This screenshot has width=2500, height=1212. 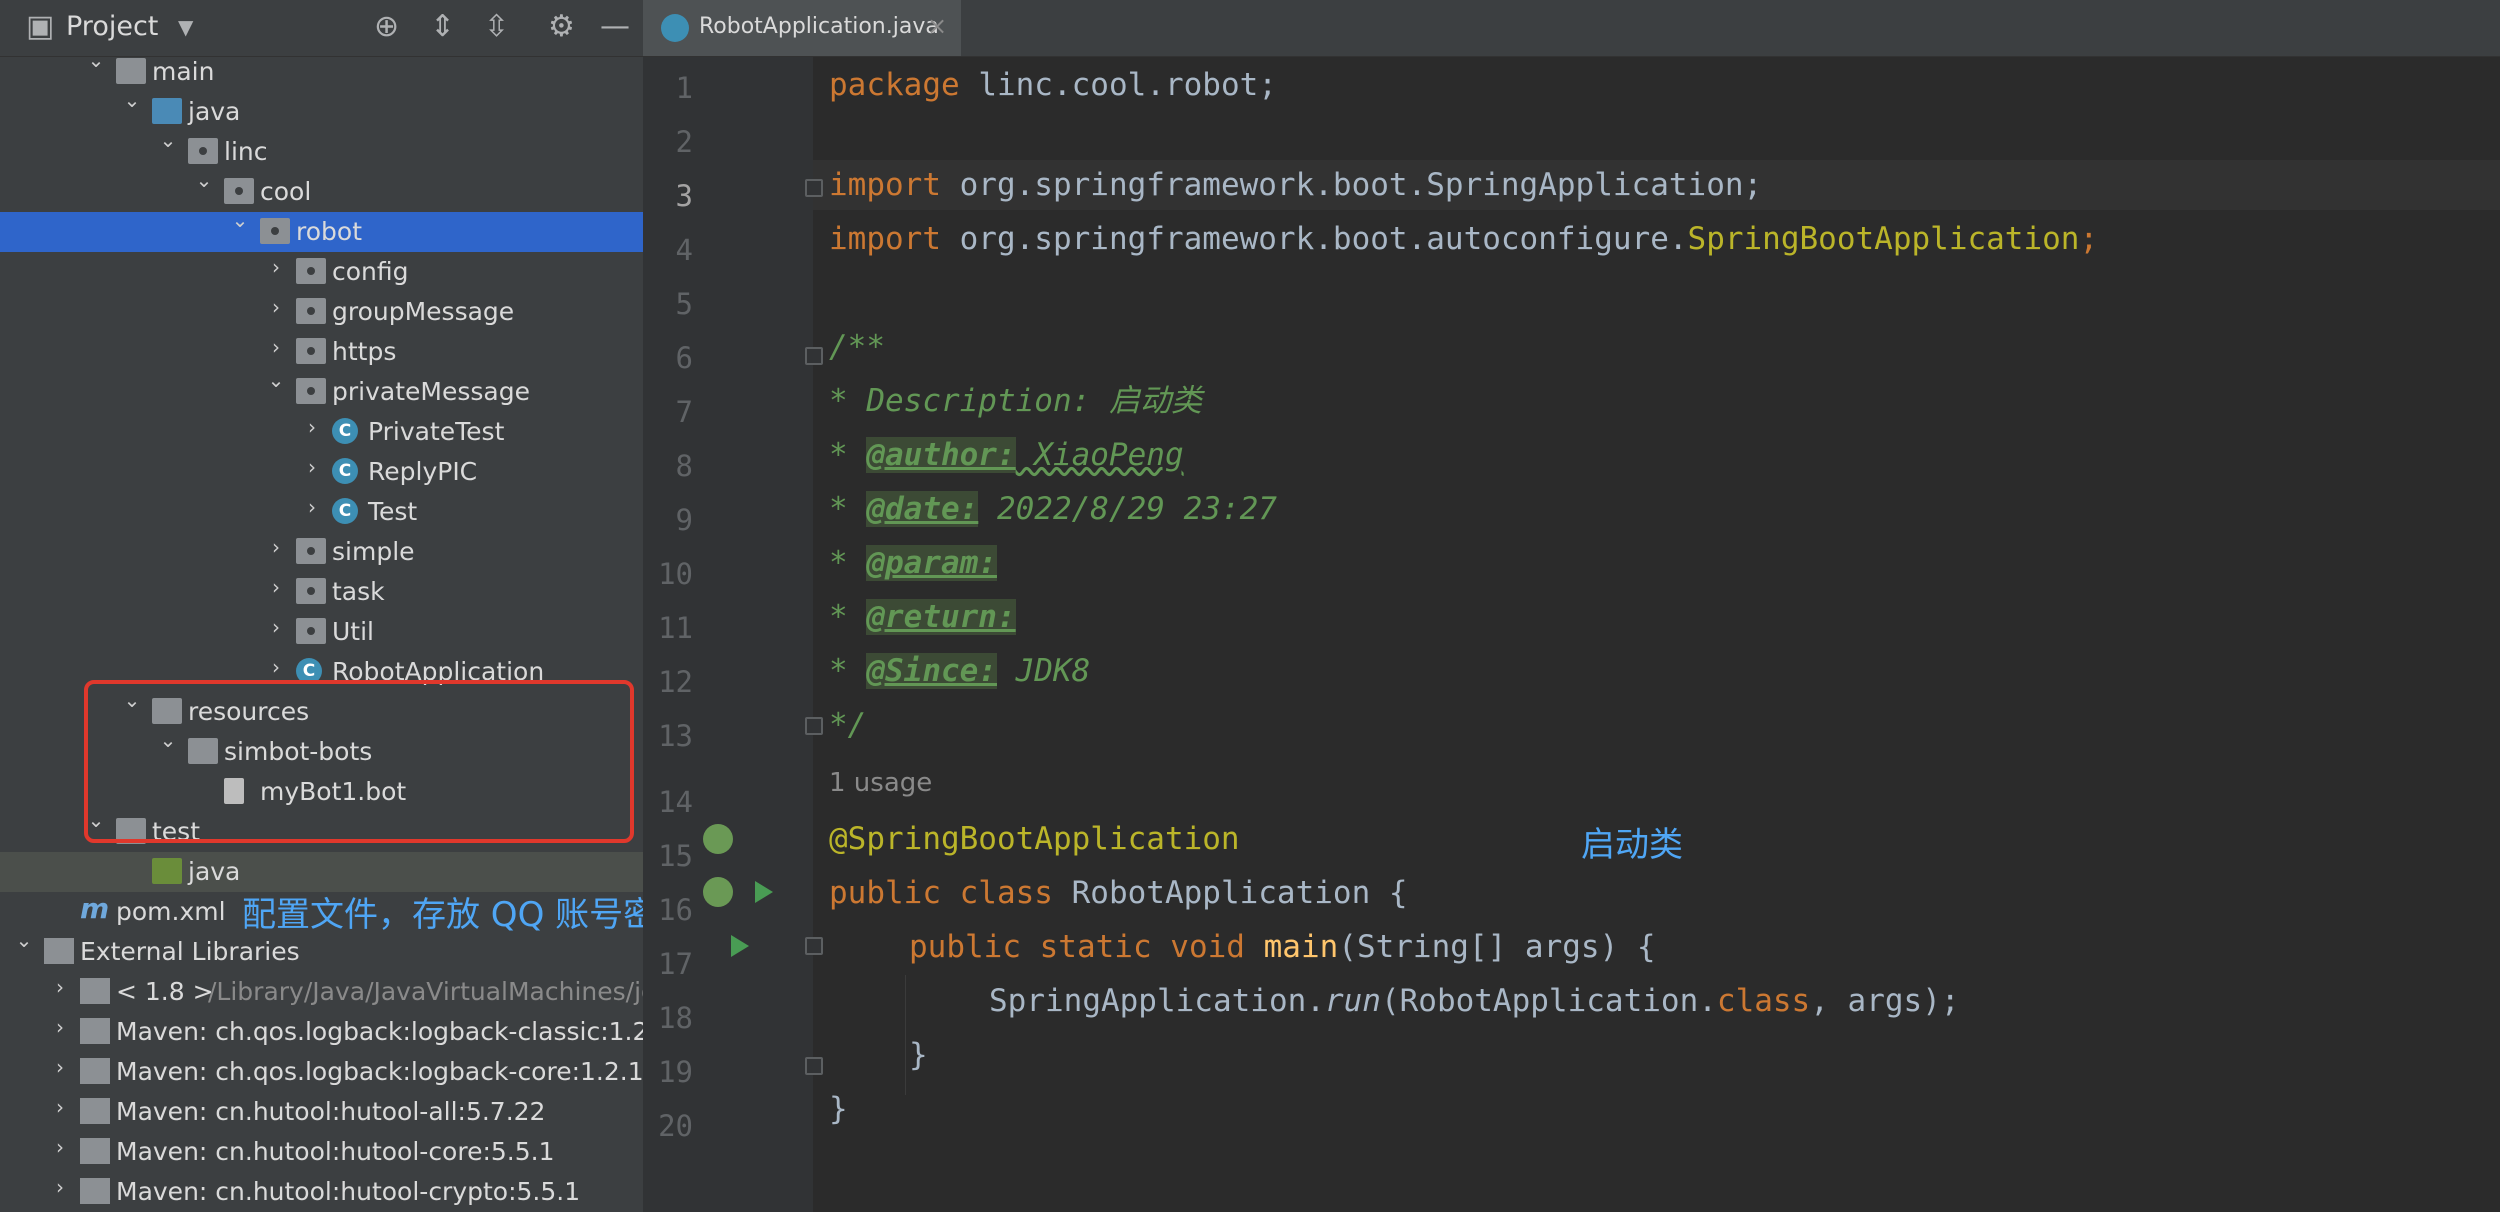 What do you see at coordinates (1006, 455) in the screenshot?
I see `code-line-8: * @author: XiaoPeng` at bounding box center [1006, 455].